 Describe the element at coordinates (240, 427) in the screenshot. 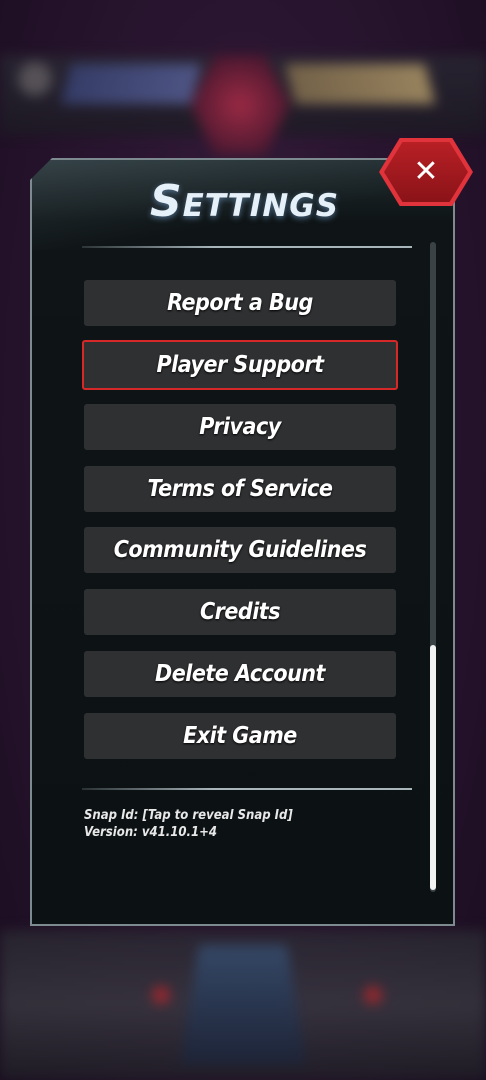

I see `privacy-button: Privacy` at that location.